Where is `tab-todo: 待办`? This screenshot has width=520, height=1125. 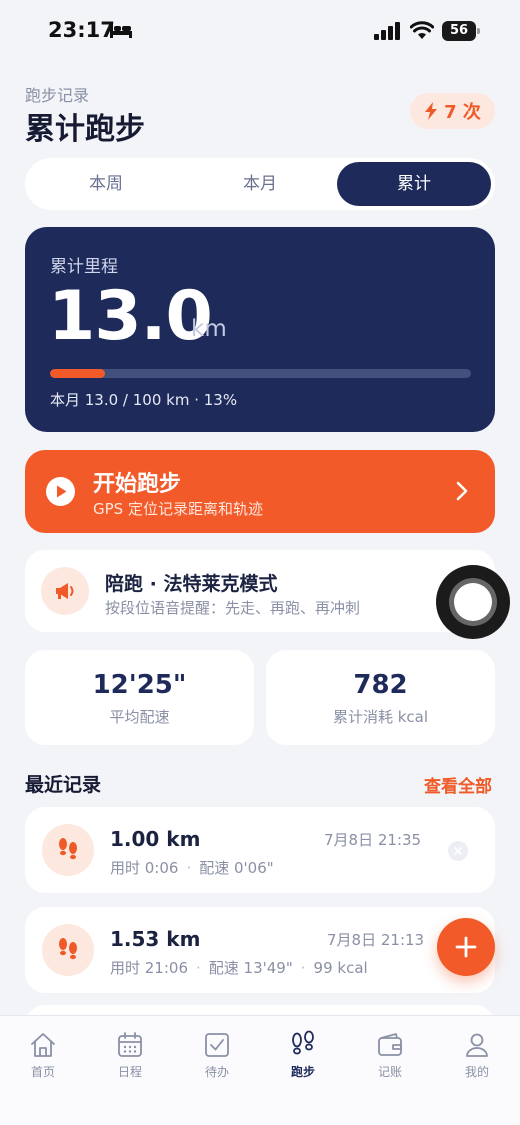
tab-todo: 待办 is located at coordinates (217, 1055).